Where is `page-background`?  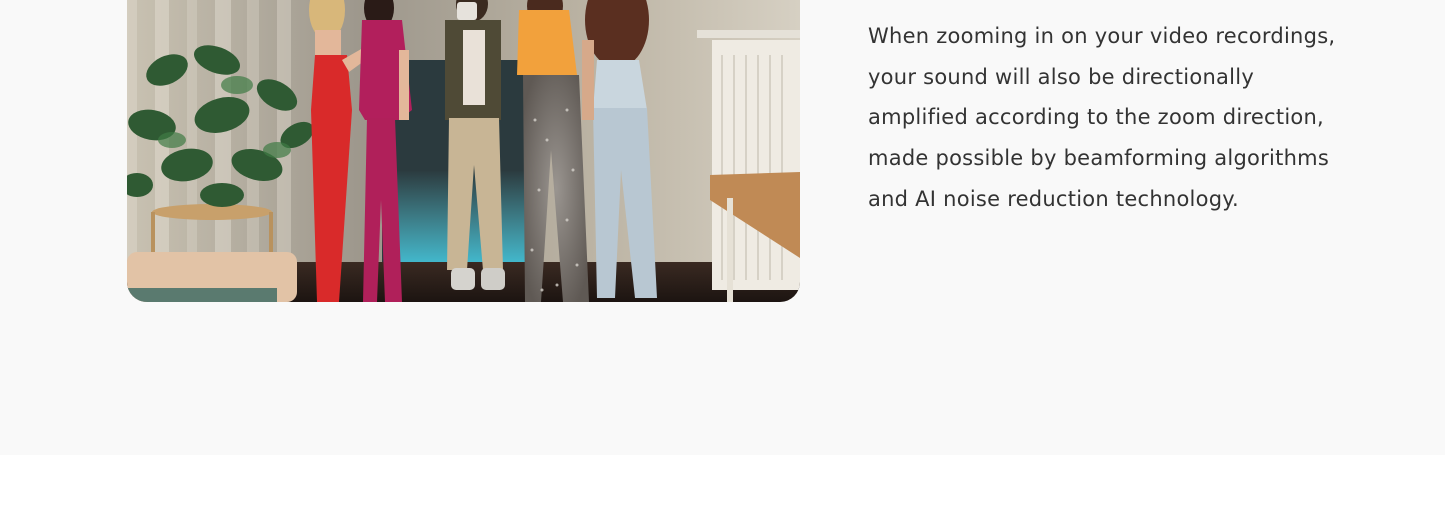
page-background is located at coordinates (722, 487).